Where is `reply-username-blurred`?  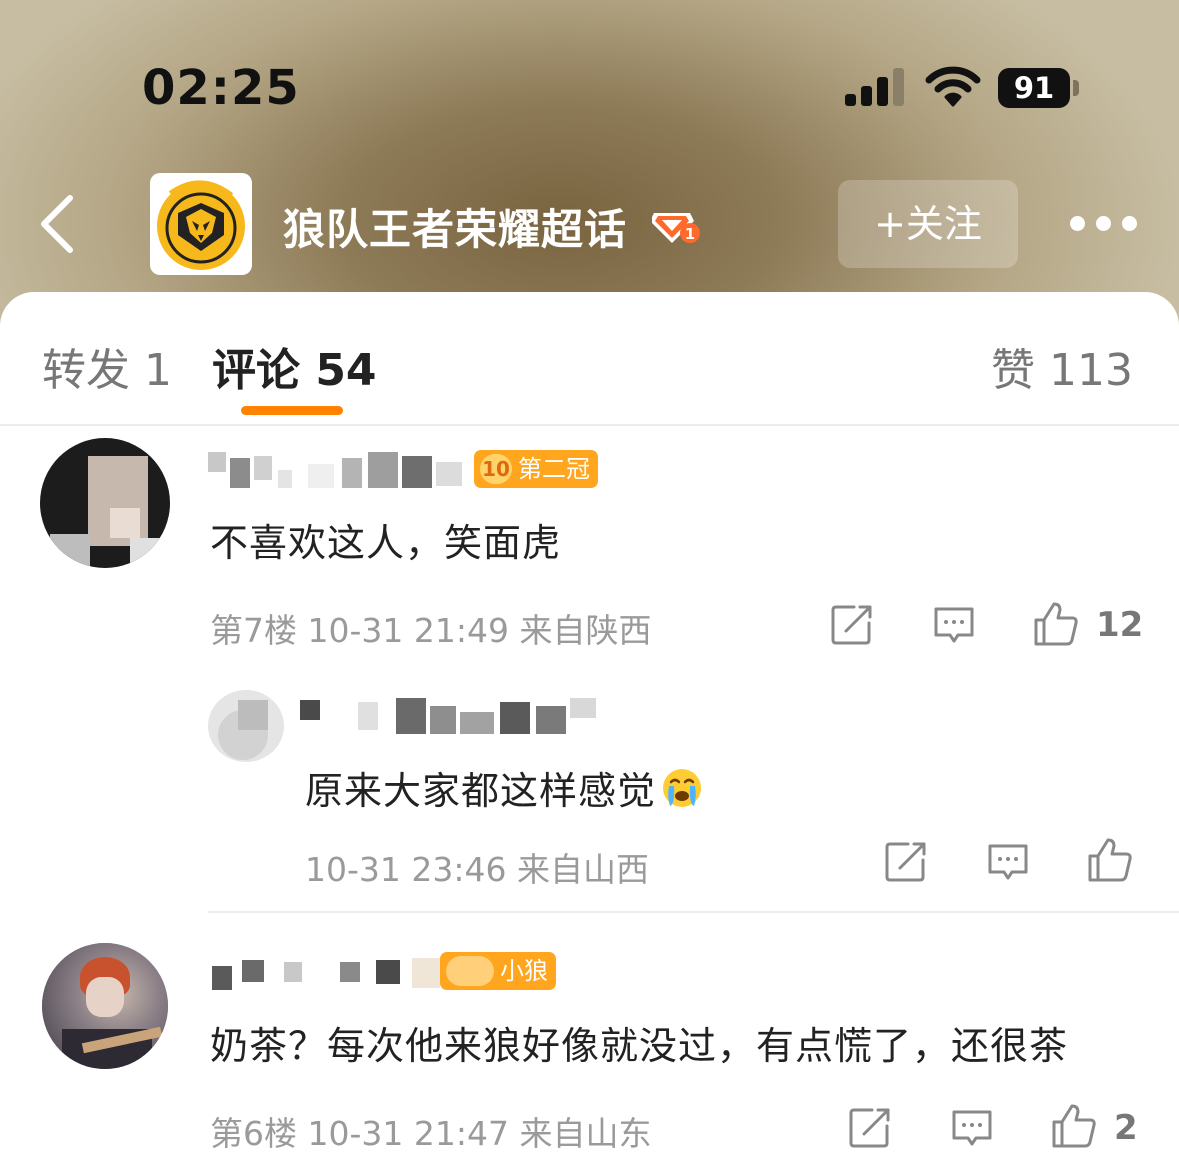
reply-username-blurred is located at coordinates (450, 718).